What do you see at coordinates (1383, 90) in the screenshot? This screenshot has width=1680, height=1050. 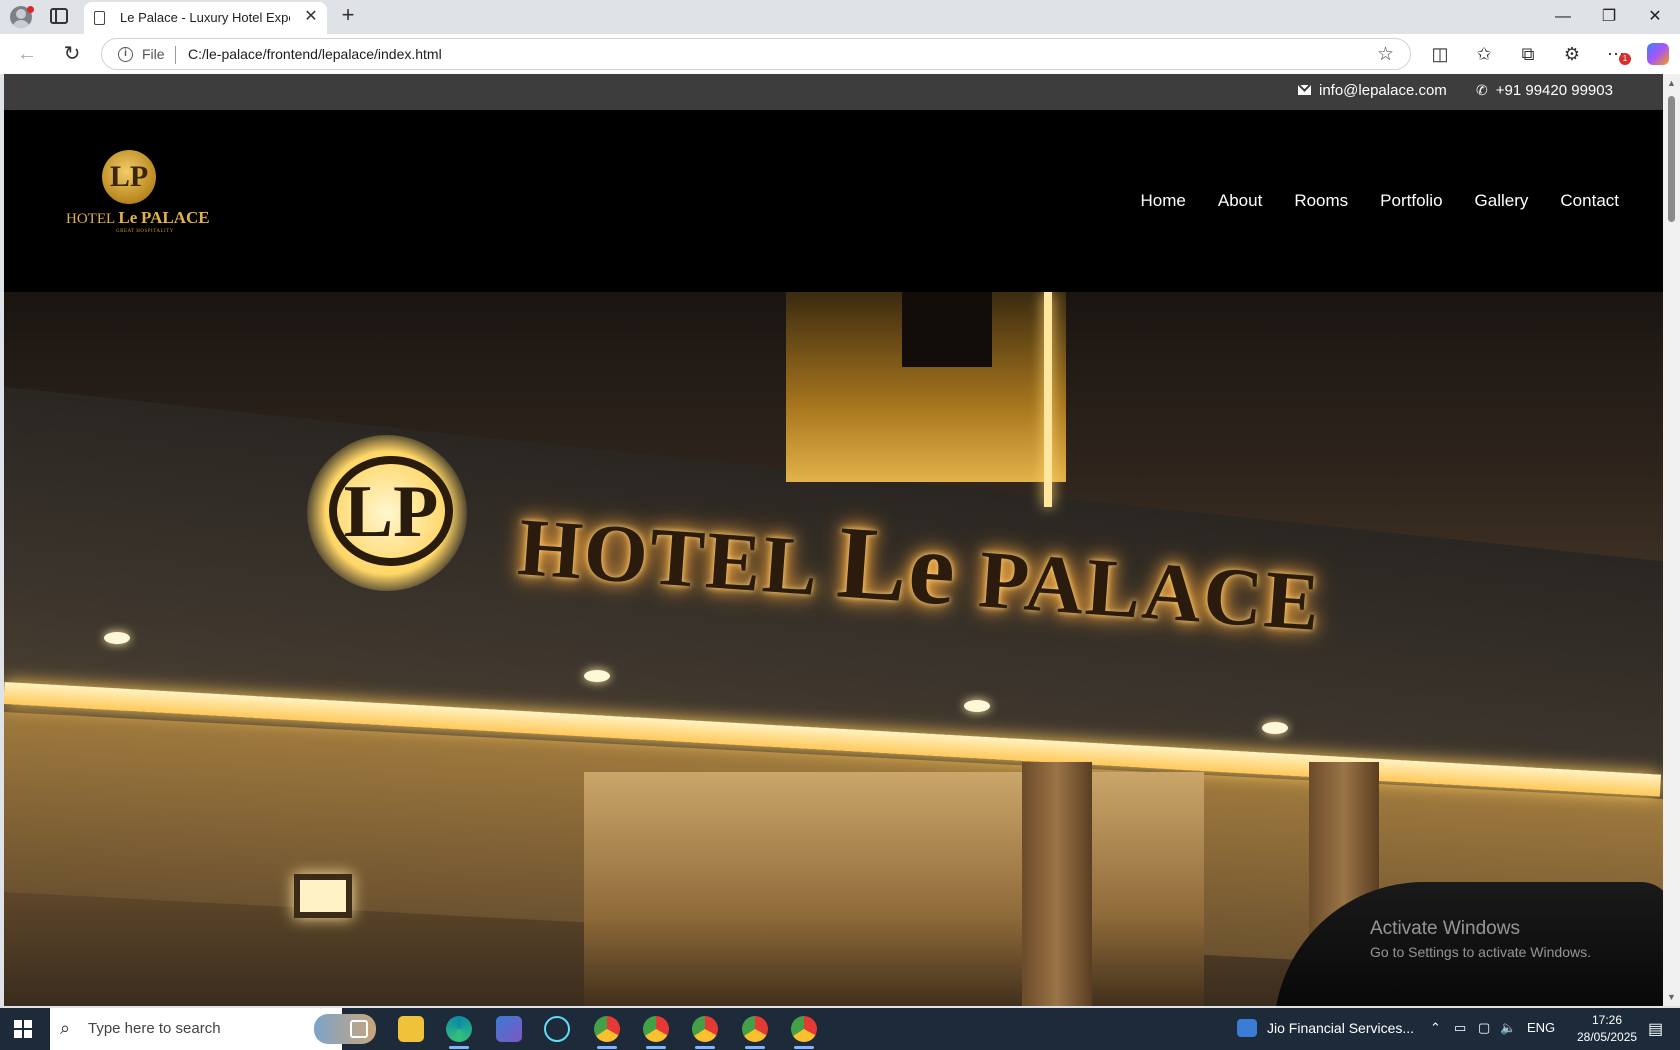 I see `email-text: info@lepalace.com` at bounding box center [1383, 90].